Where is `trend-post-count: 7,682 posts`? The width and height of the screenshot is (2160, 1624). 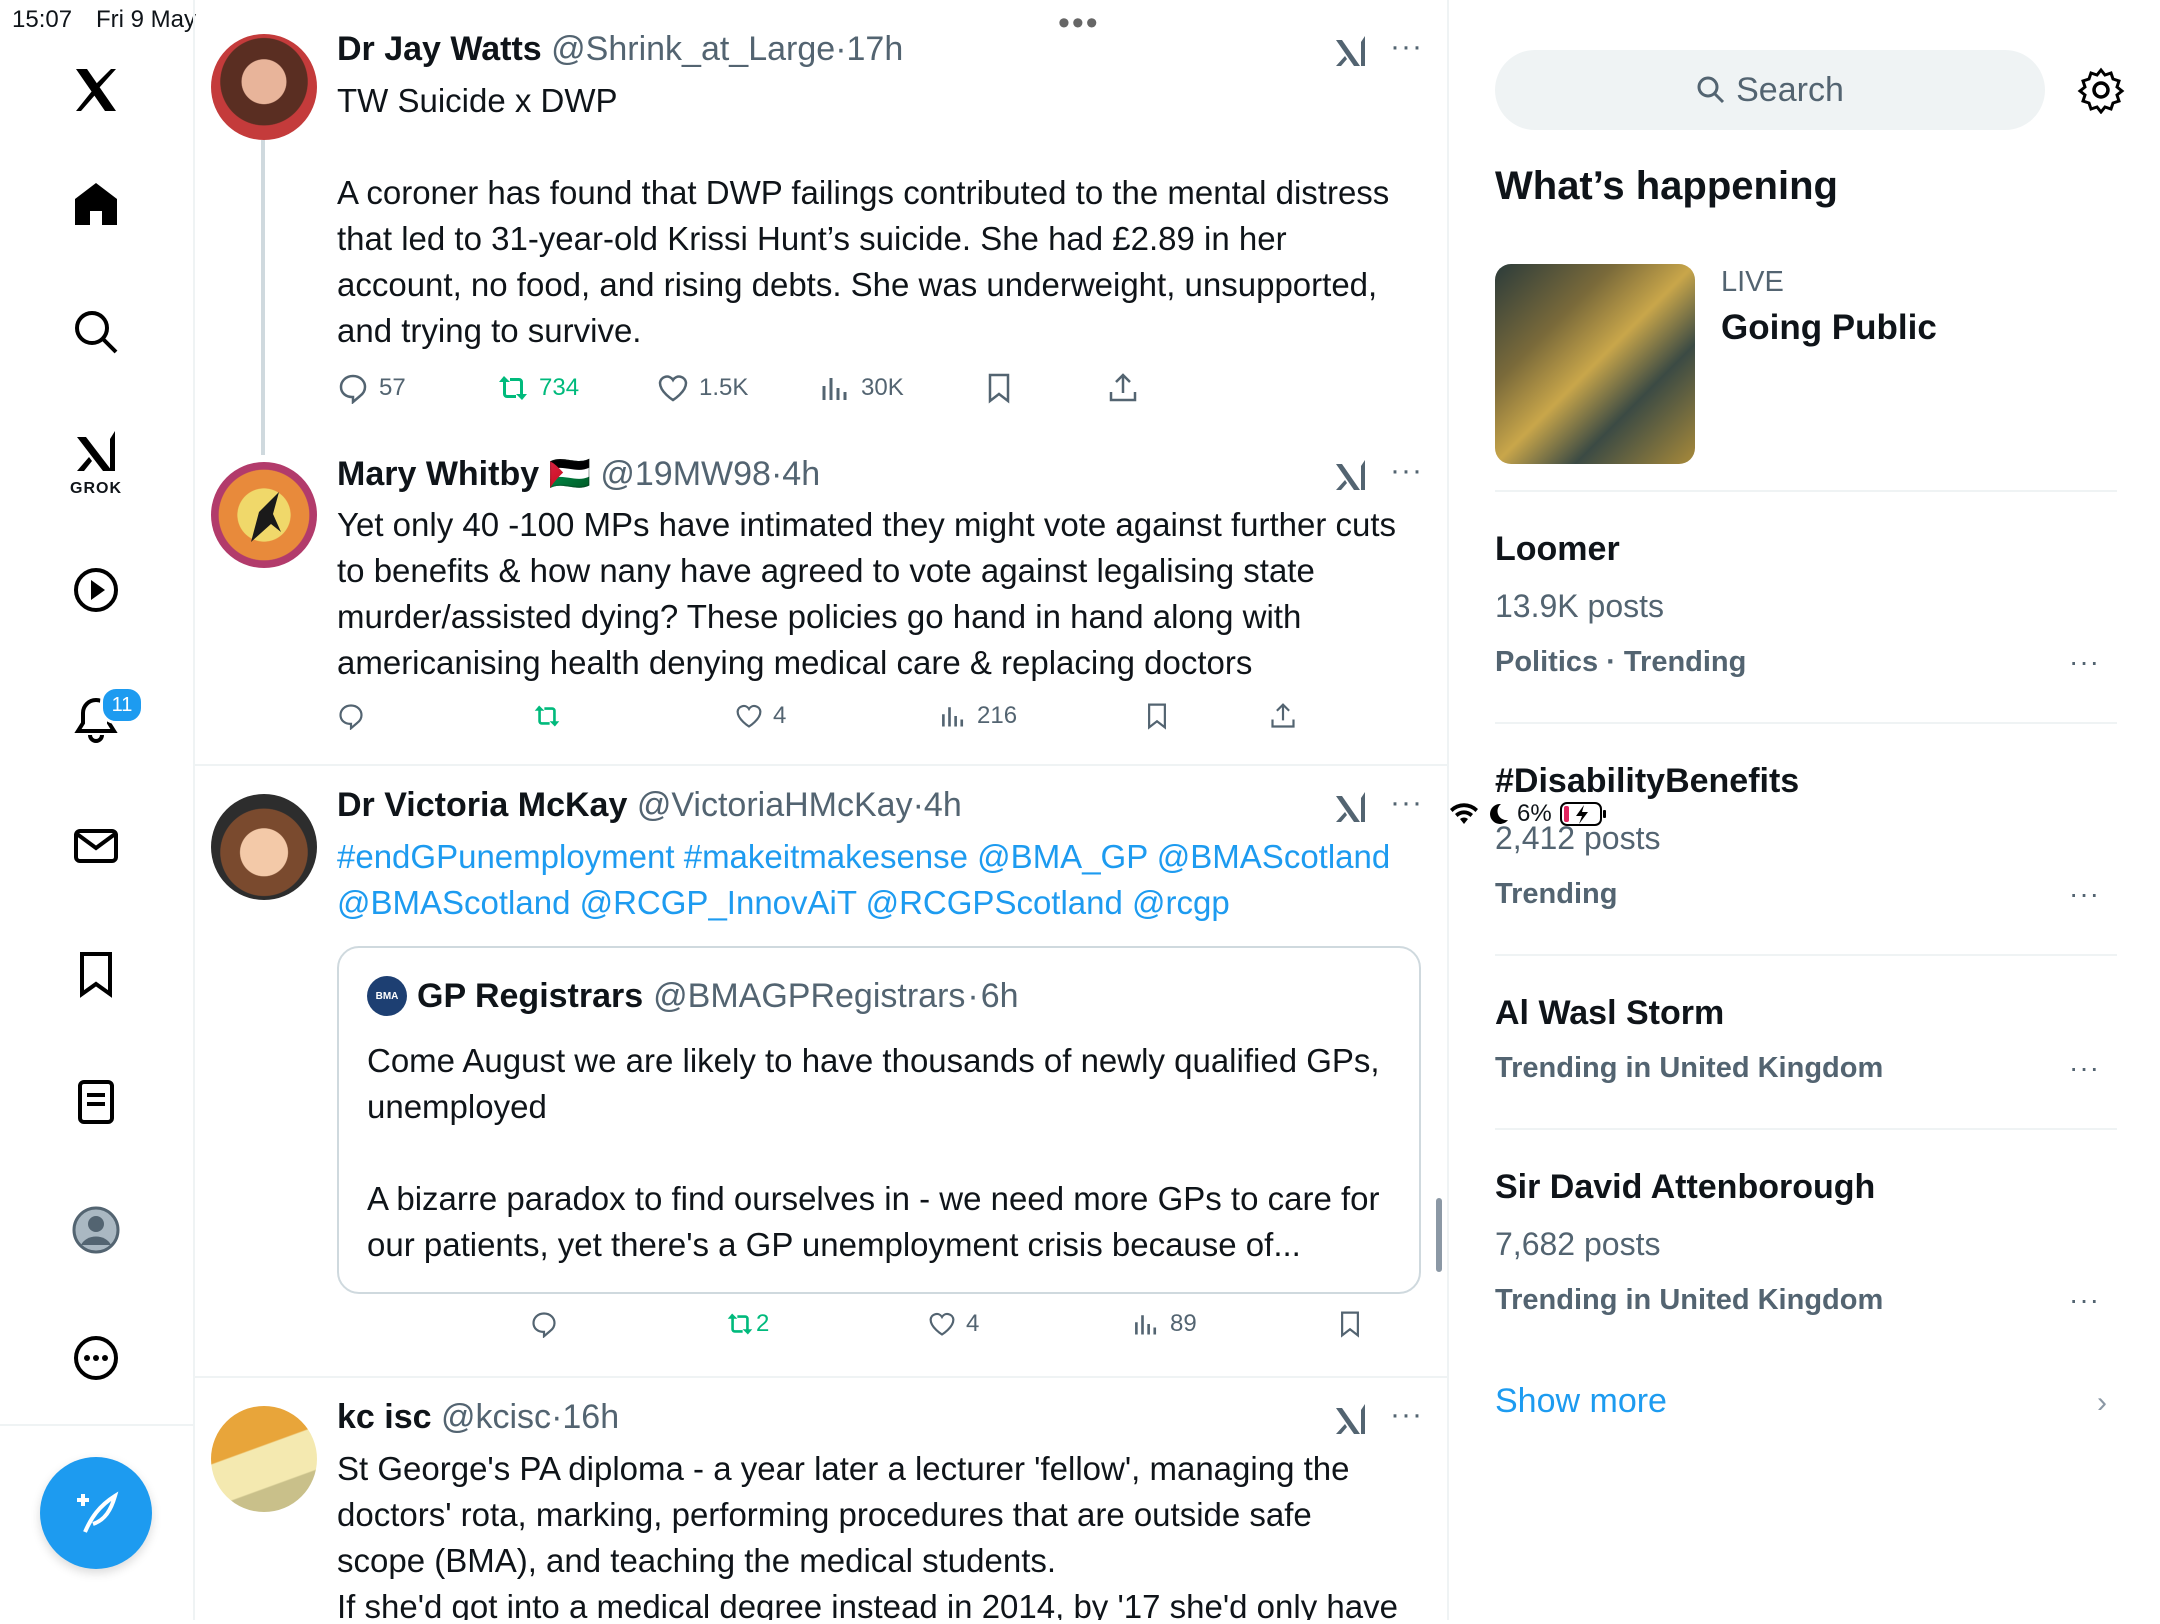
trend-post-count: 7,682 posts is located at coordinates (1578, 1244).